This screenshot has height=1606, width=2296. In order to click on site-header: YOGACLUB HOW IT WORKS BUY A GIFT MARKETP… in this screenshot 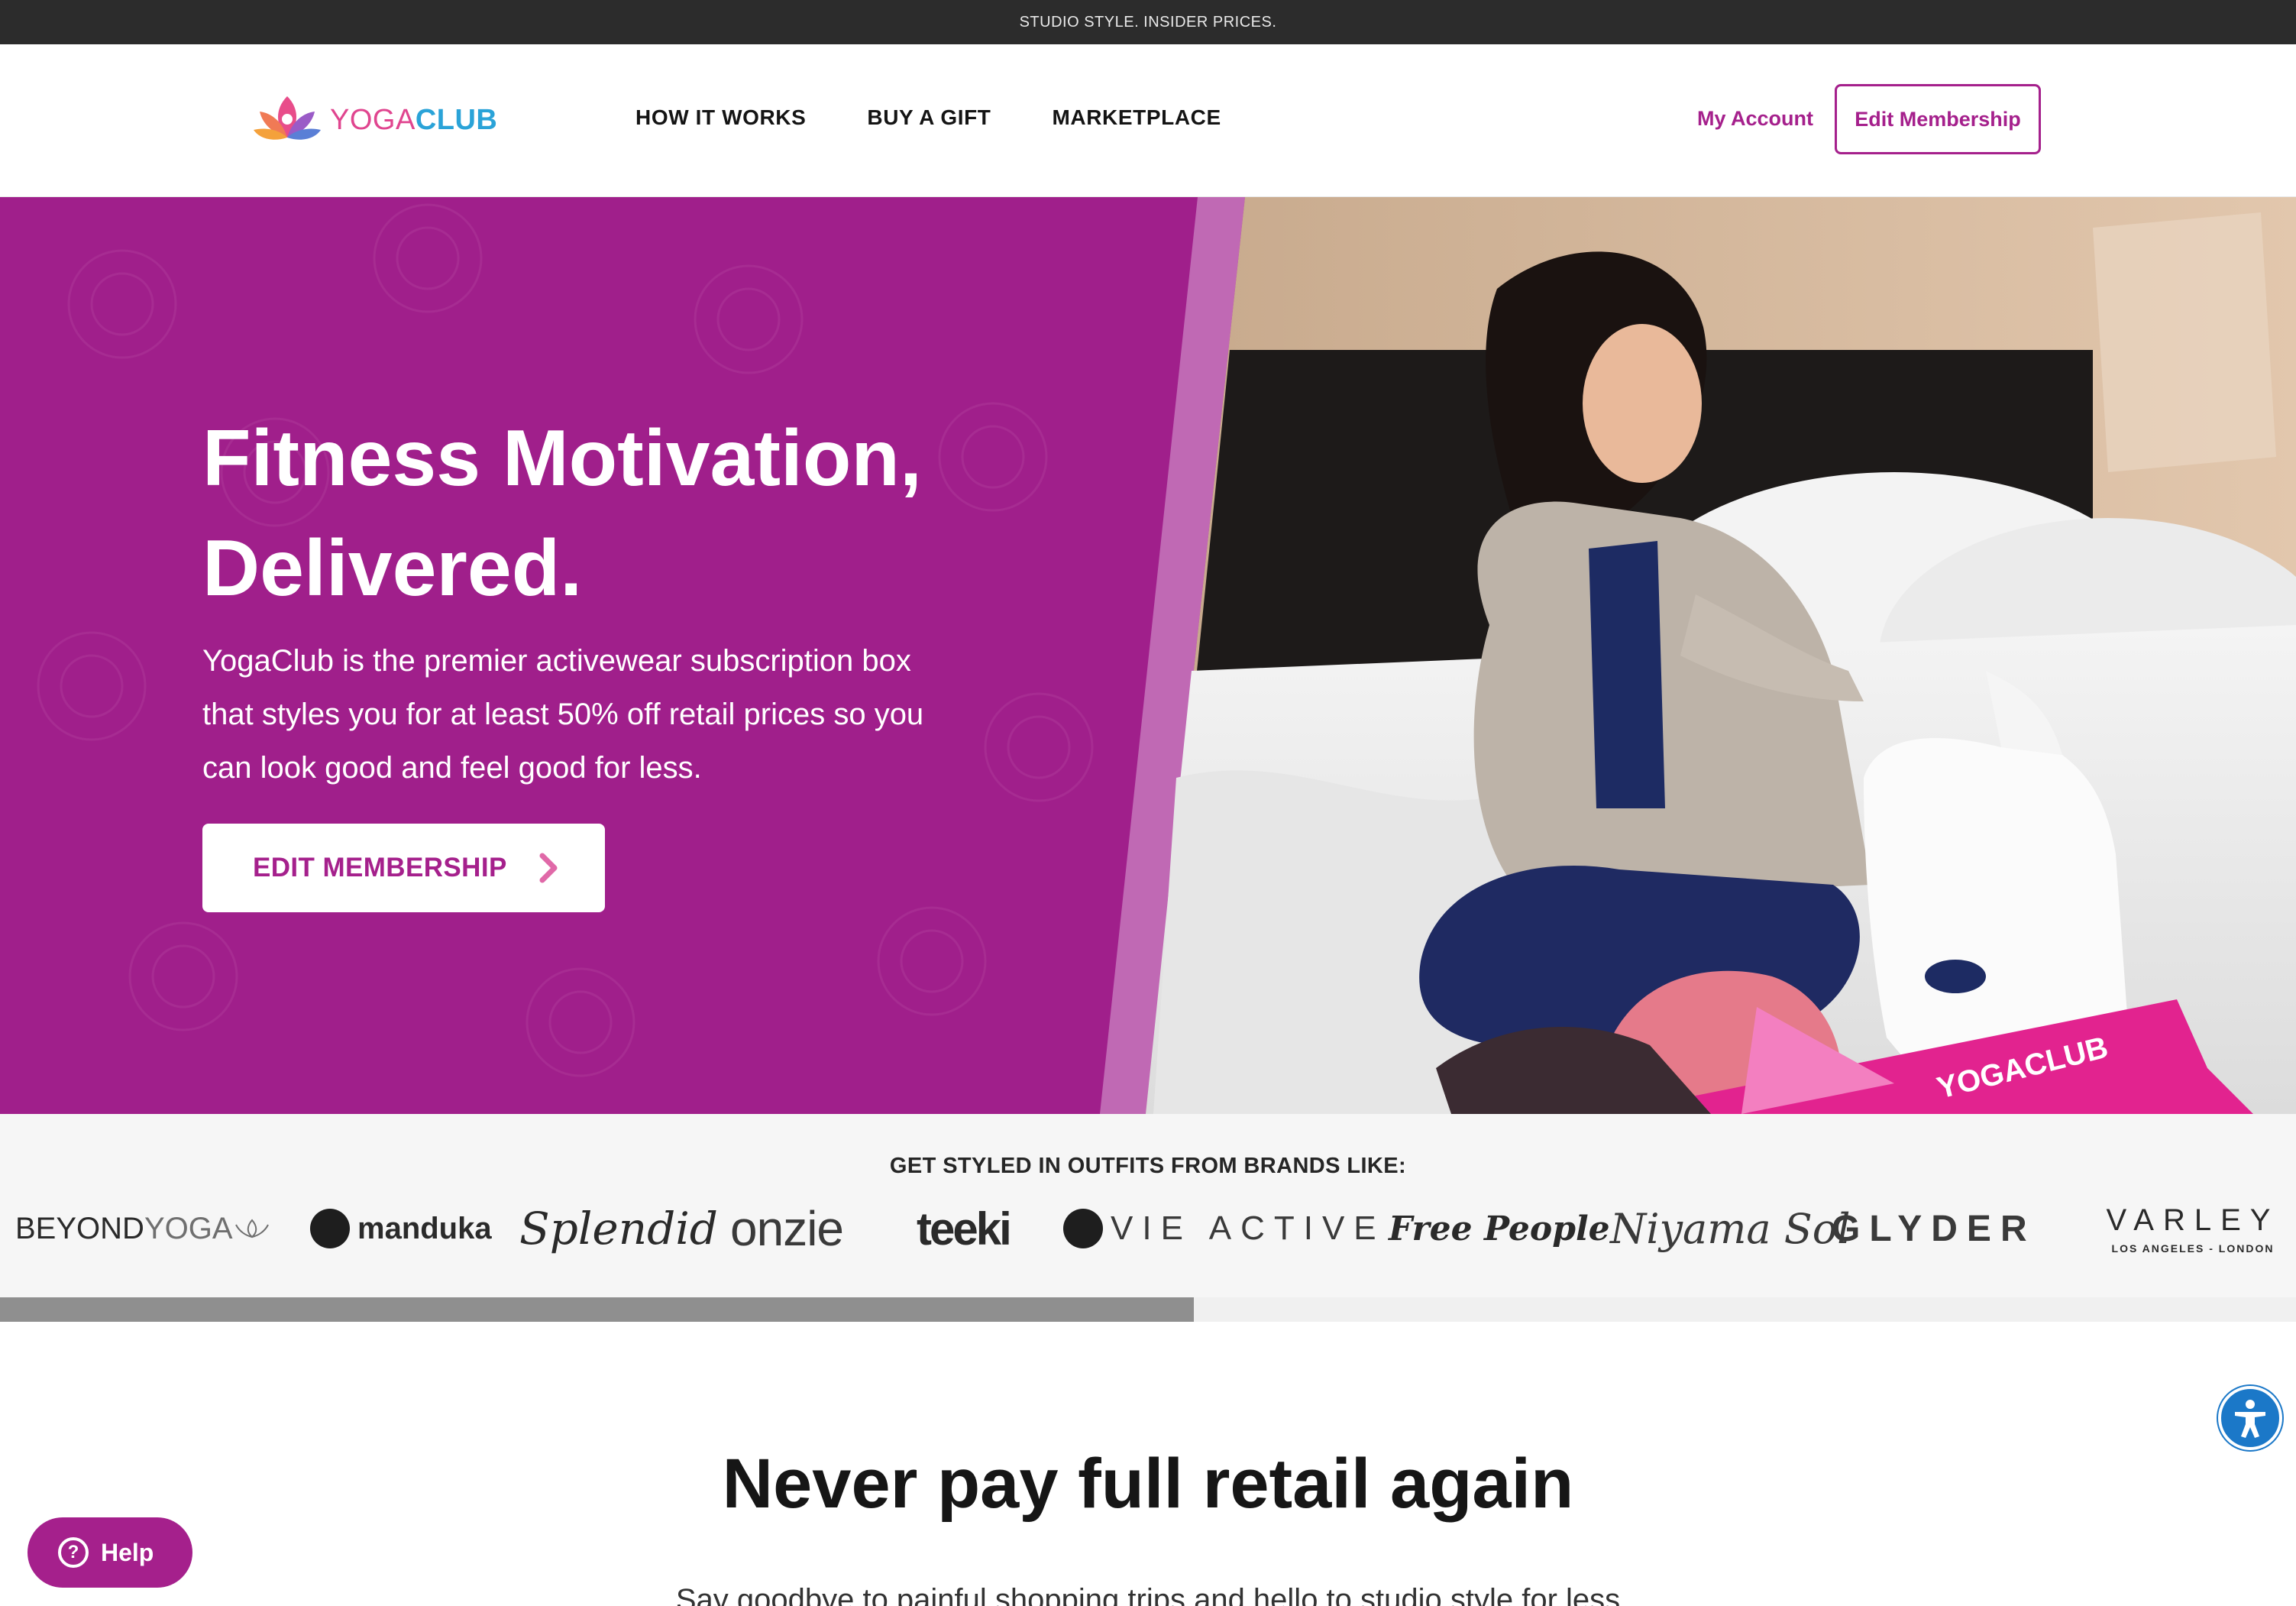, I will do `click(1148, 120)`.